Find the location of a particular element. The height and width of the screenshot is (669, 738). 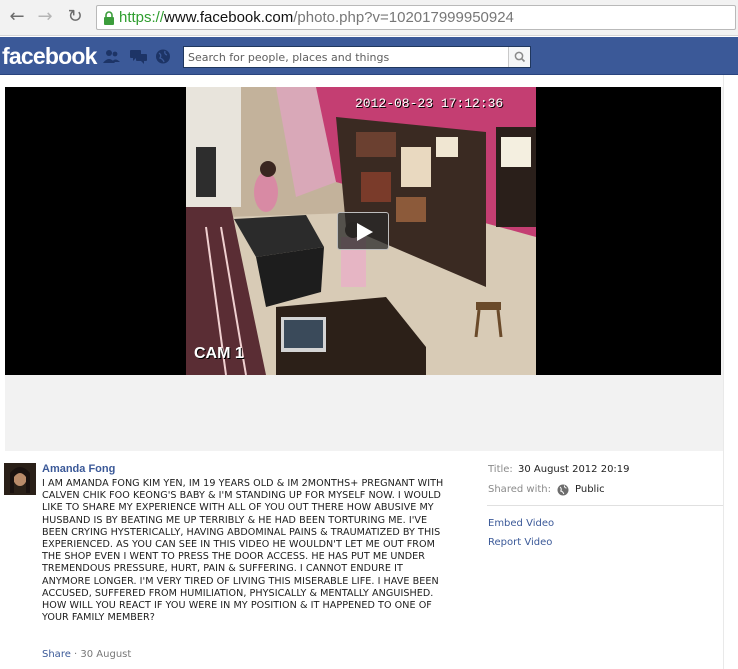

post-date: 30 August is located at coordinates (105, 654).